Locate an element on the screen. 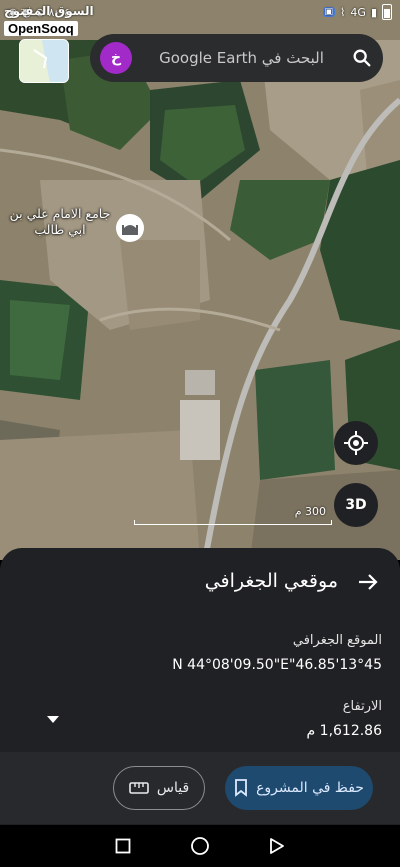  bookmark-icon is located at coordinates (241, 788).